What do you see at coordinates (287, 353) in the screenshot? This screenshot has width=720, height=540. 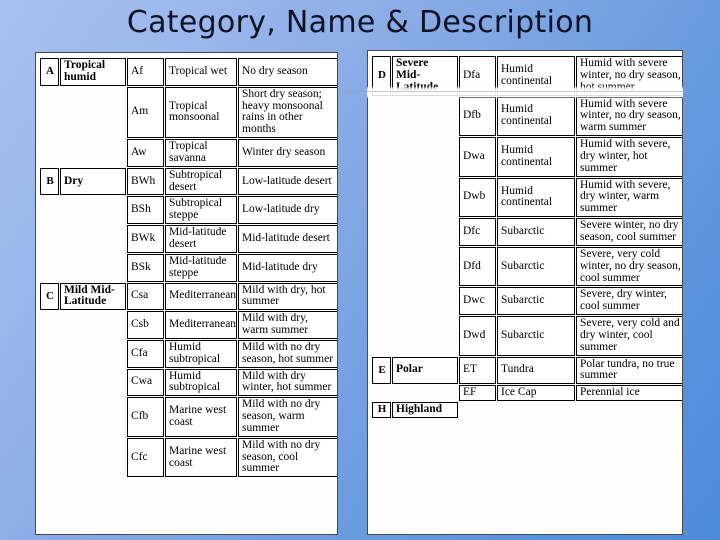 I see `climate-description: Mild with no dry season, hot summer` at bounding box center [287, 353].